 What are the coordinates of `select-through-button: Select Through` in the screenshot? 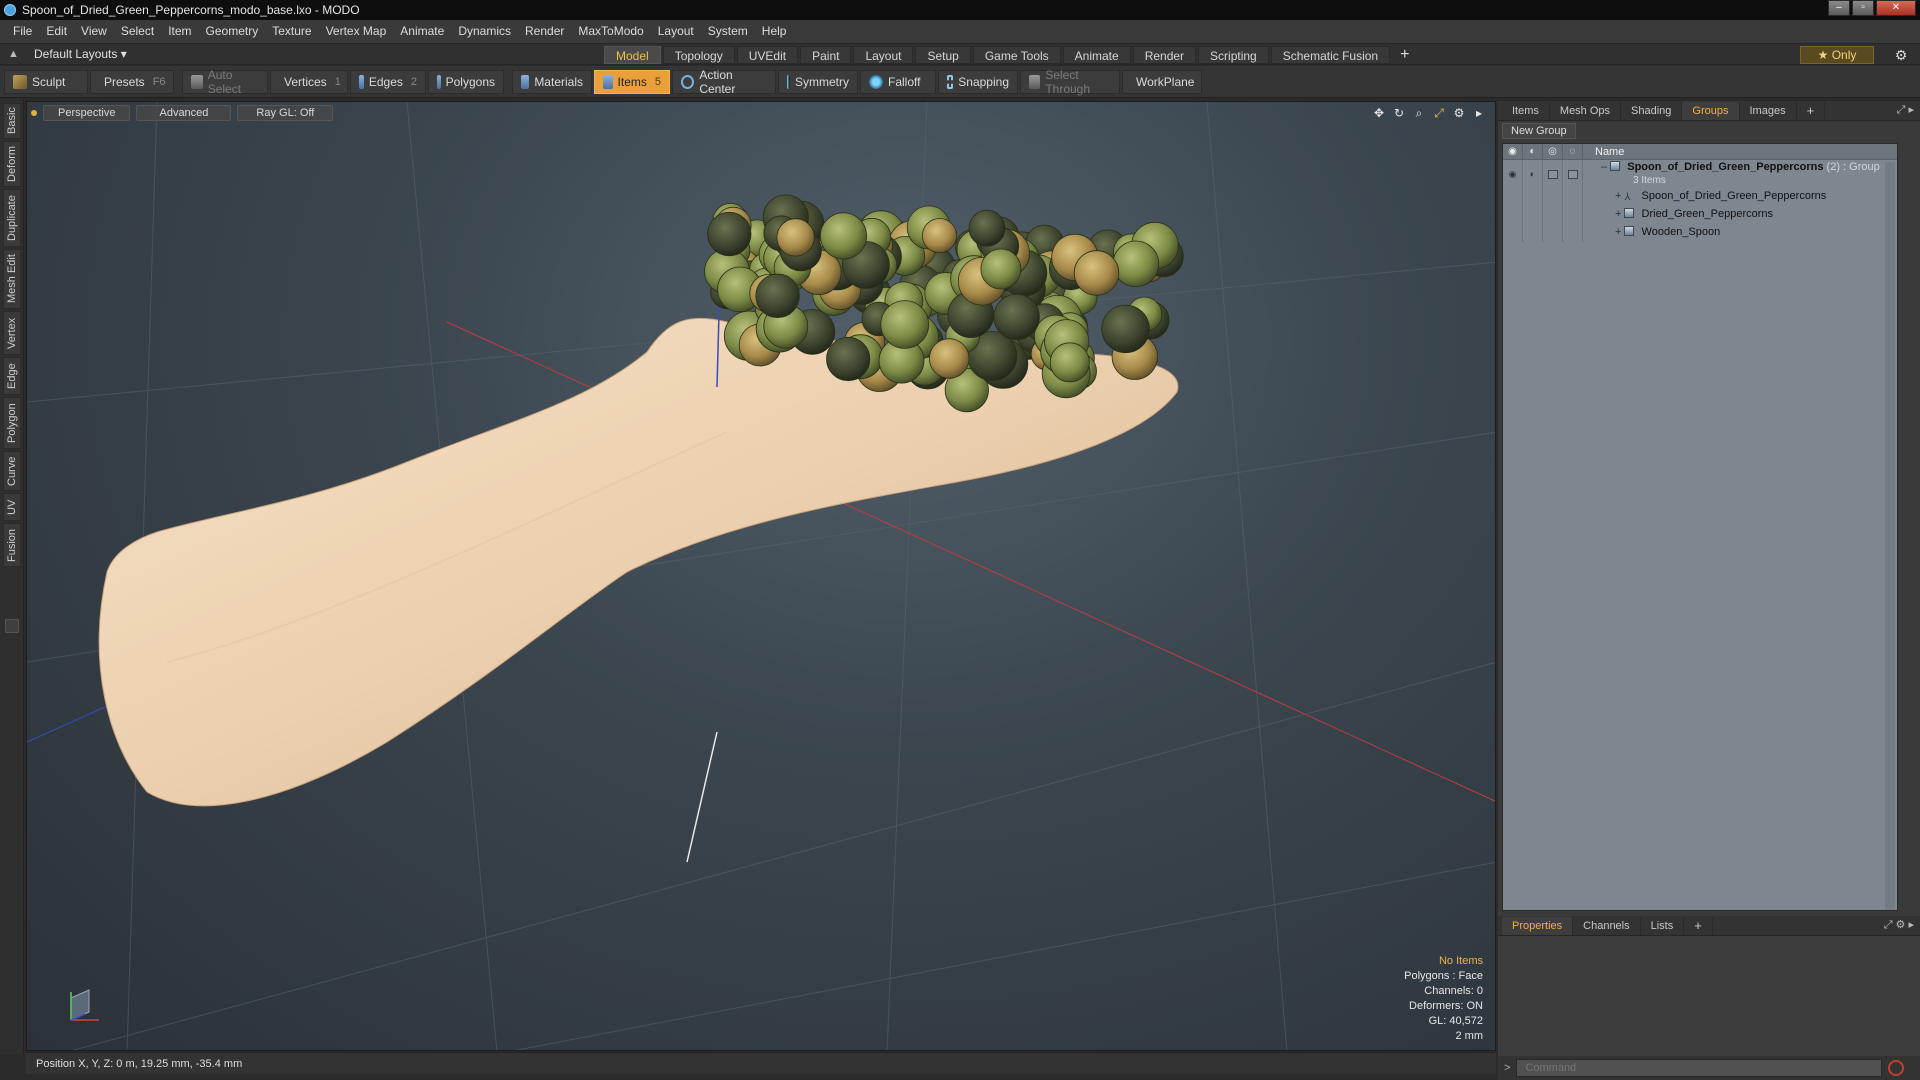 It's located at (1070, 82).